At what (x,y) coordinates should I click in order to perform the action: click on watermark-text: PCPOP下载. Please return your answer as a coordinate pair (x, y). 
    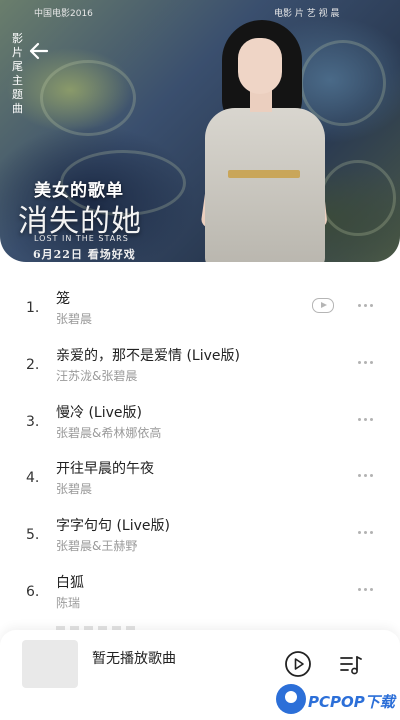
    Looking at the image, I should click on (351, 702).